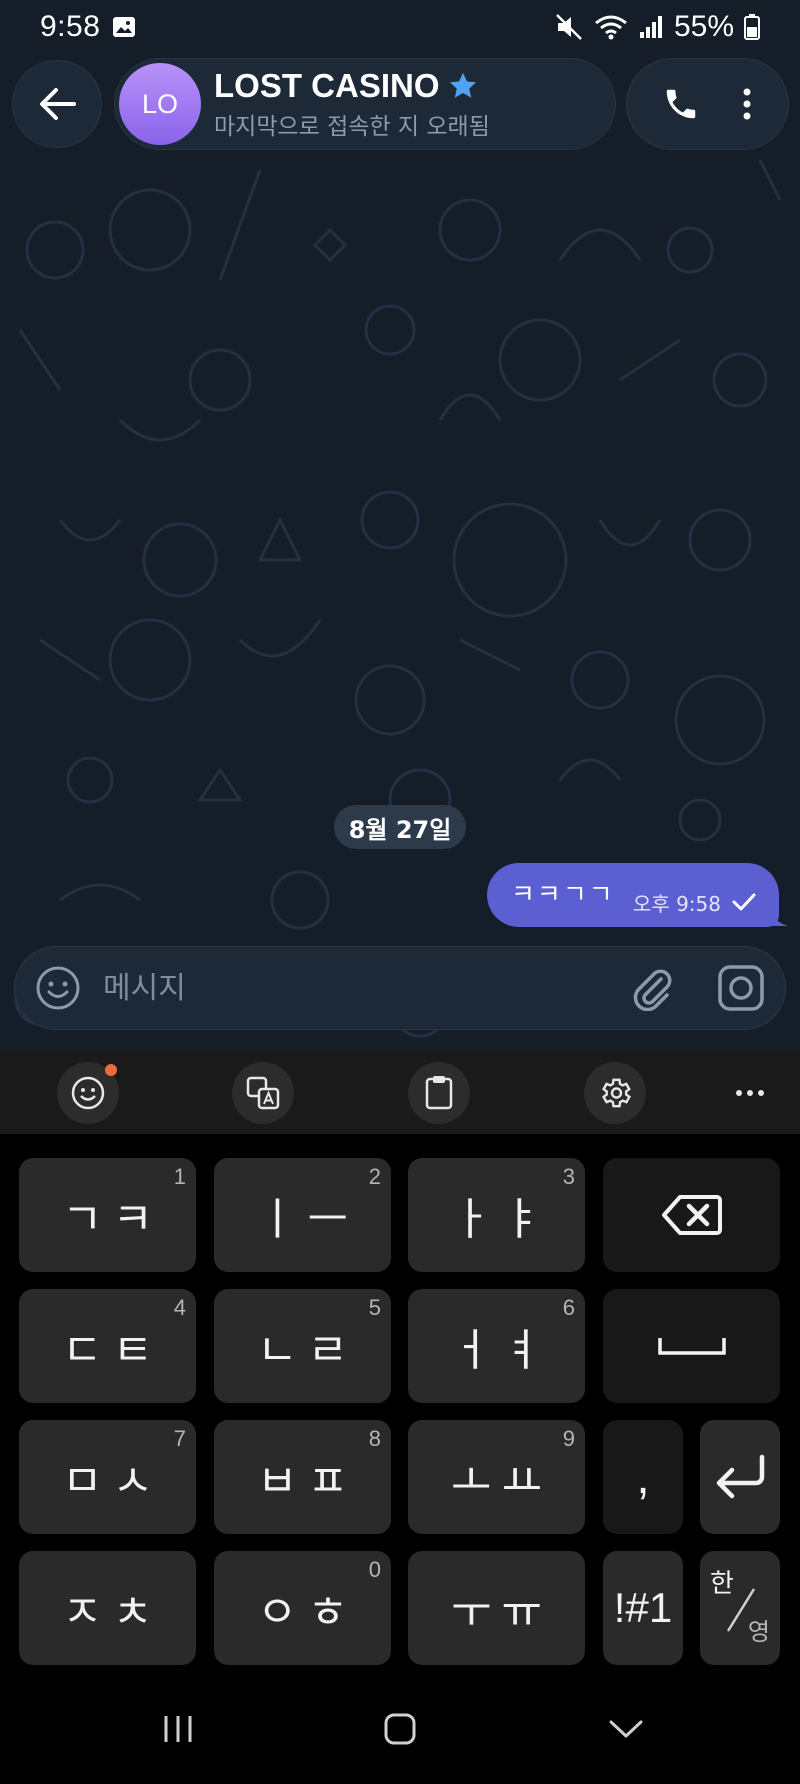 This screenshot has width=800, height=1784. I want to click on message-time: 오후 9:58, so click(676, 903).